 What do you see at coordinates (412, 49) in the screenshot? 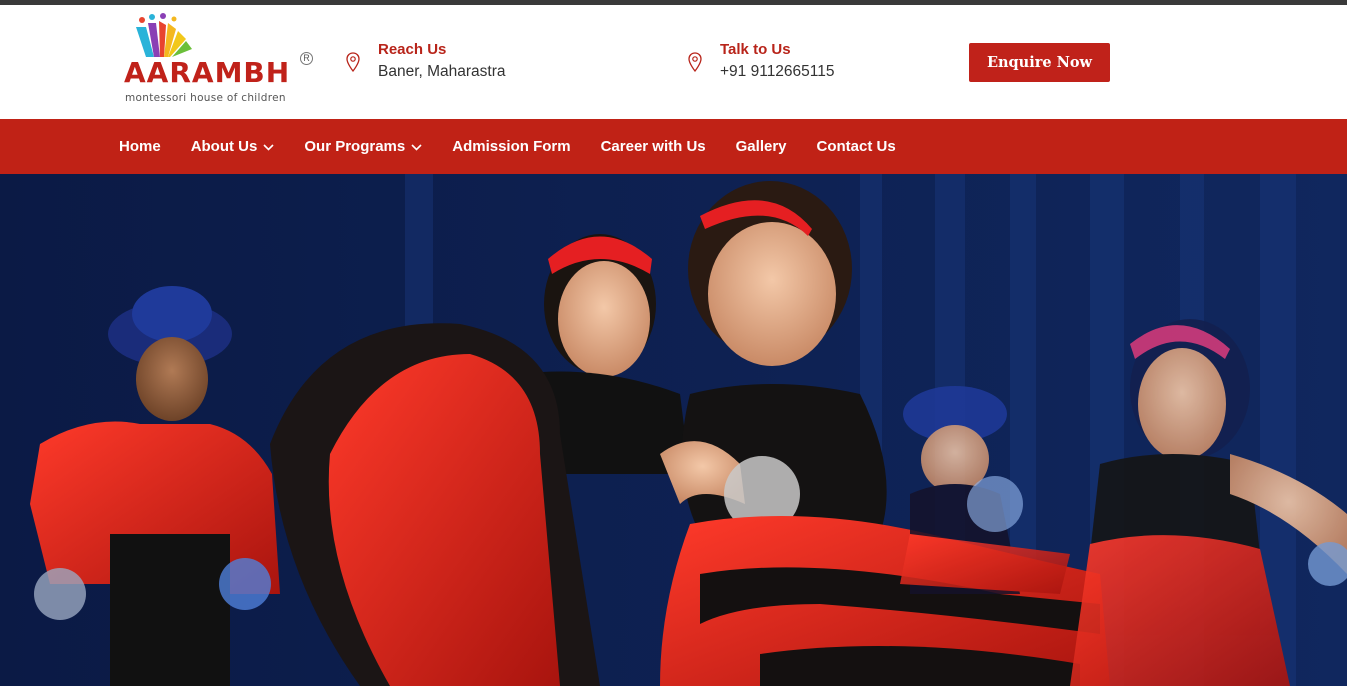
I see `reach-us-title: Reach Us` at bounding box center [412, 49].